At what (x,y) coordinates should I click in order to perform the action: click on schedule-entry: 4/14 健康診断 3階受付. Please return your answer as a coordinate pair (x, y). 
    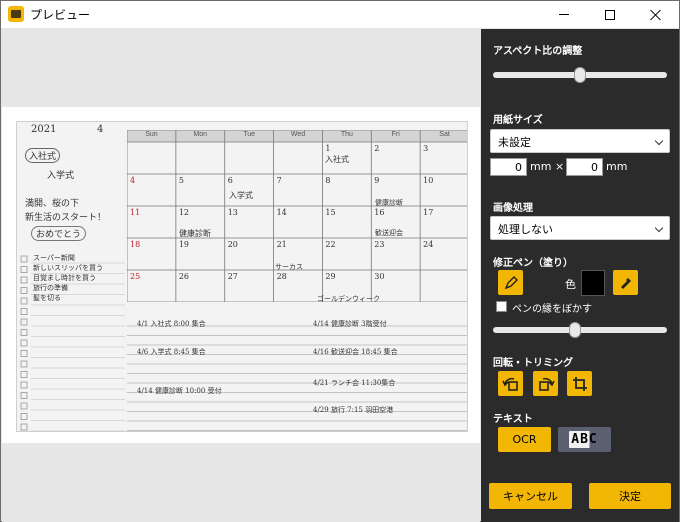
    Looking at the image, I should click on (350, 324).